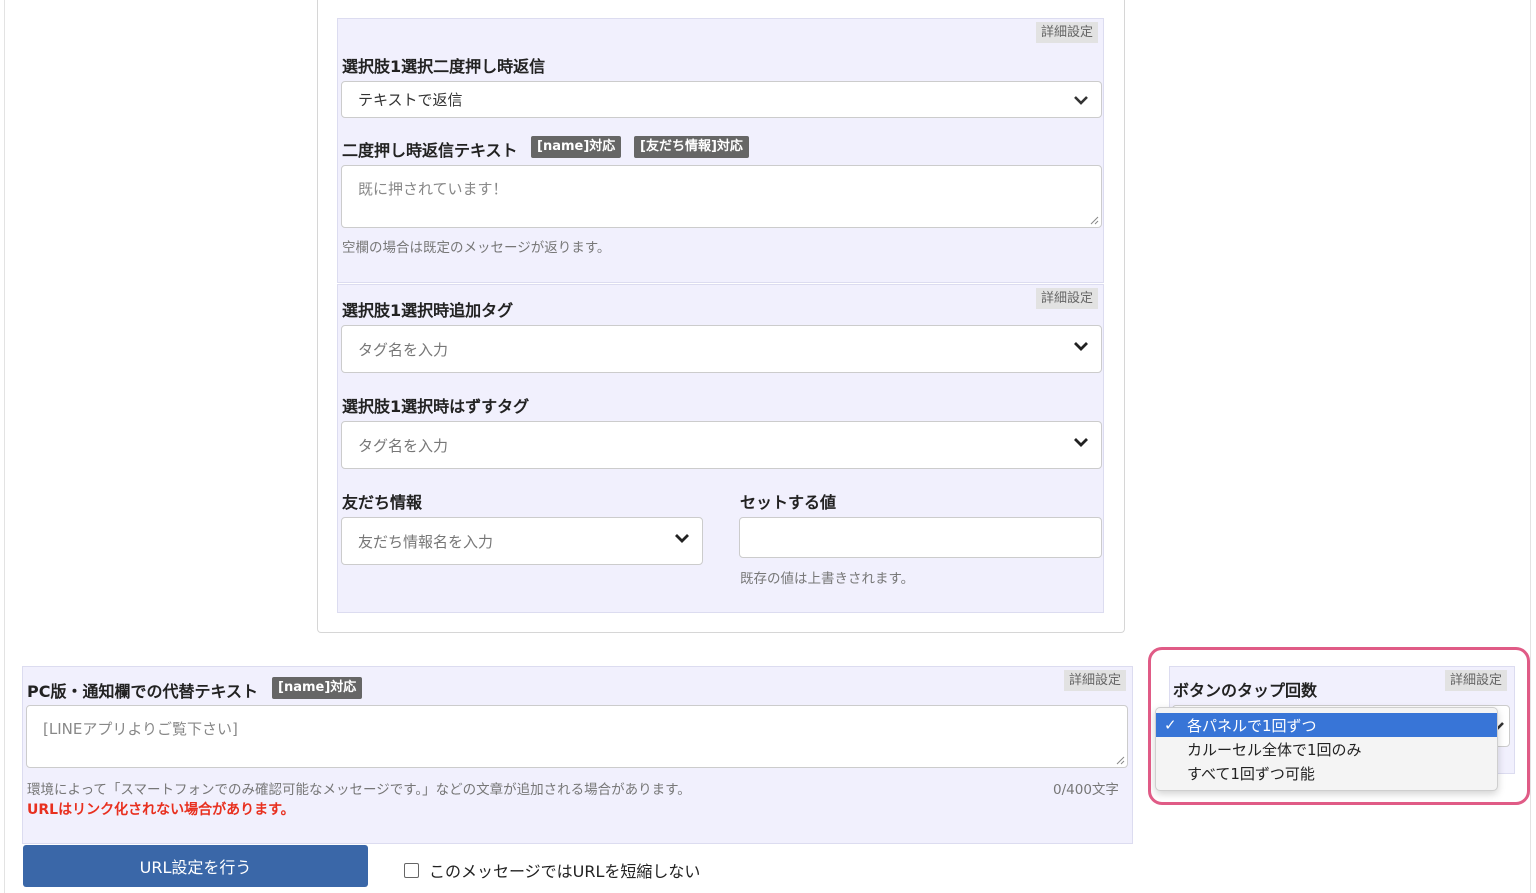 The image size is (1536, 893). I want to click on no-shorten-checkbox-row: このメッセージではURLを短縮しない, so click(552, 870).